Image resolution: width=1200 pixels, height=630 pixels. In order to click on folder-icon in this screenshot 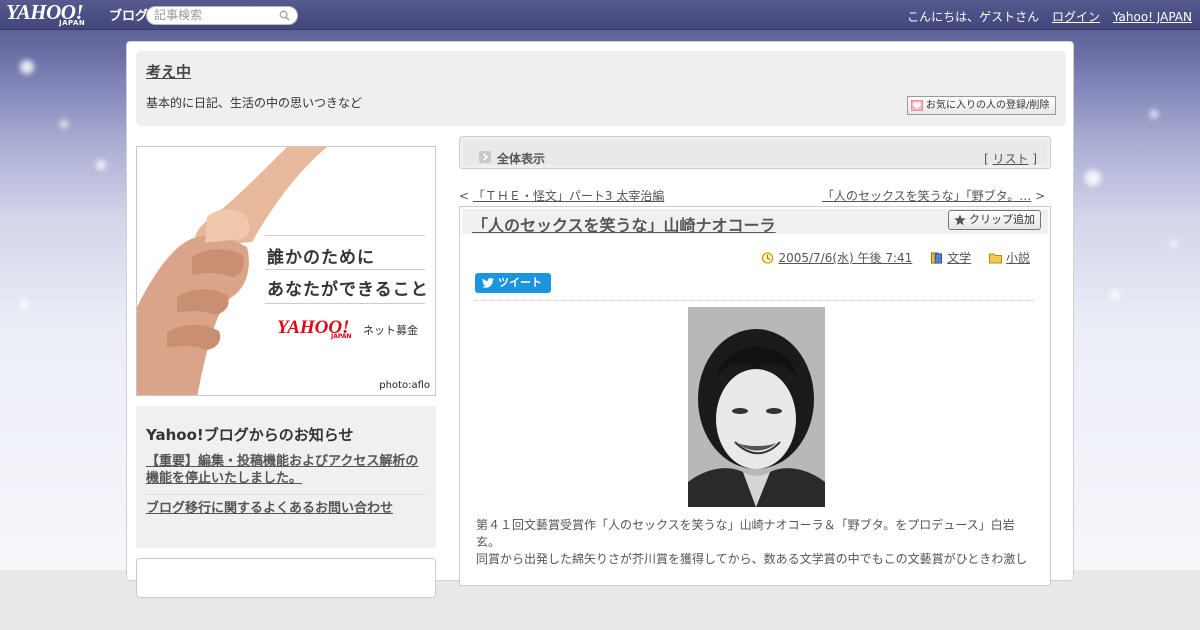, I will do `click(995, 258)`.